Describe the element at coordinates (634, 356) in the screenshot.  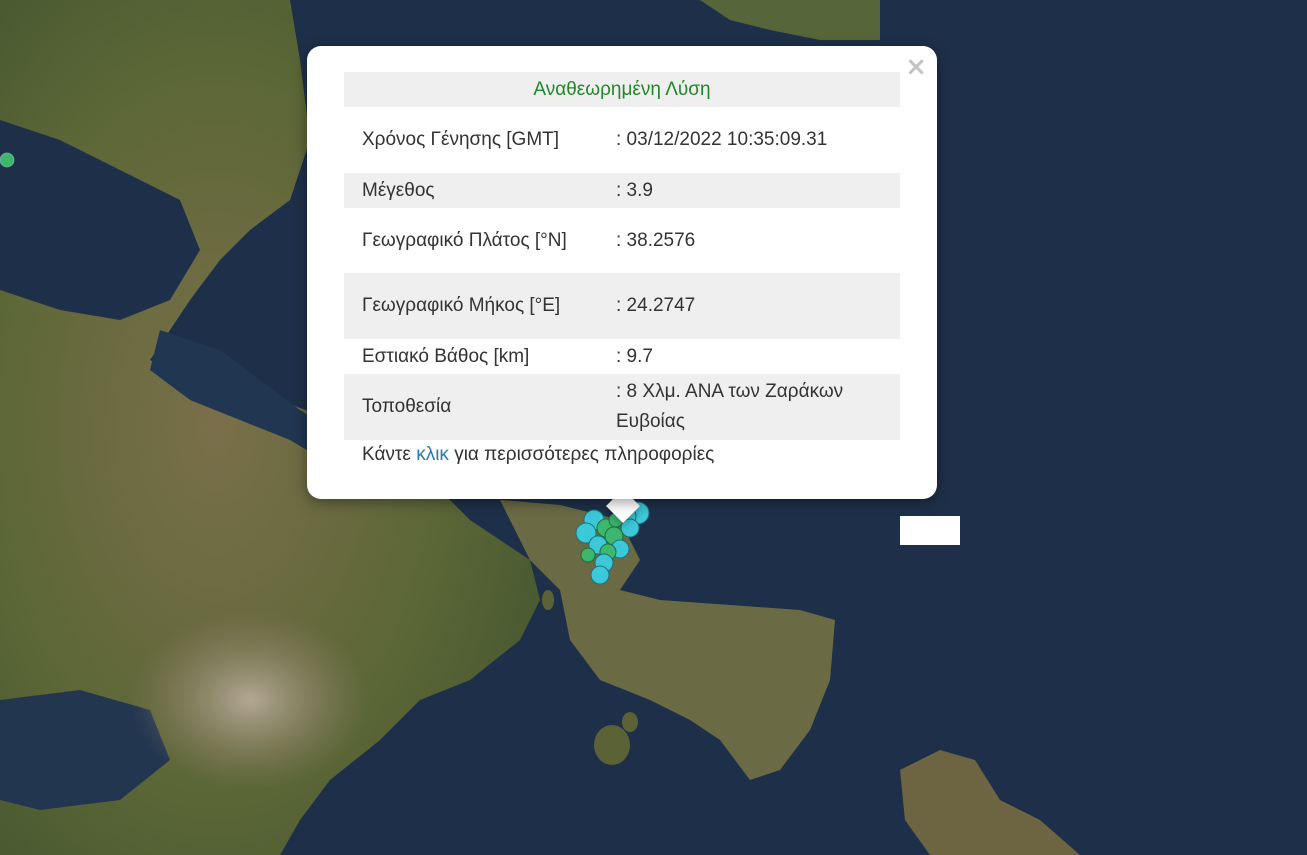
I see `value-depth: : 9.7` at that location.